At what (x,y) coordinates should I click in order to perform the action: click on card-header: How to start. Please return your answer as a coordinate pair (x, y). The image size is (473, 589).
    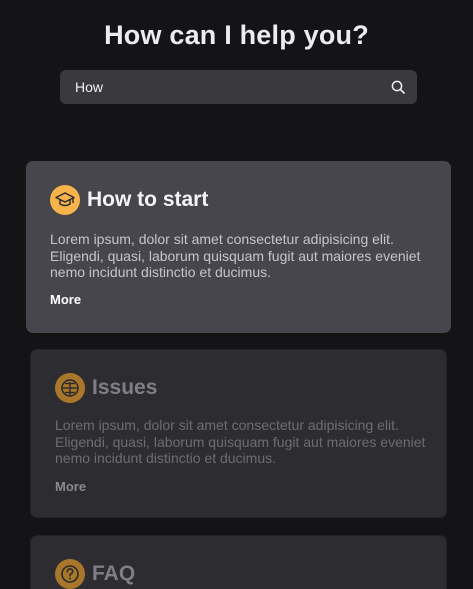
    Looking at the image, I should click on (129, 200).